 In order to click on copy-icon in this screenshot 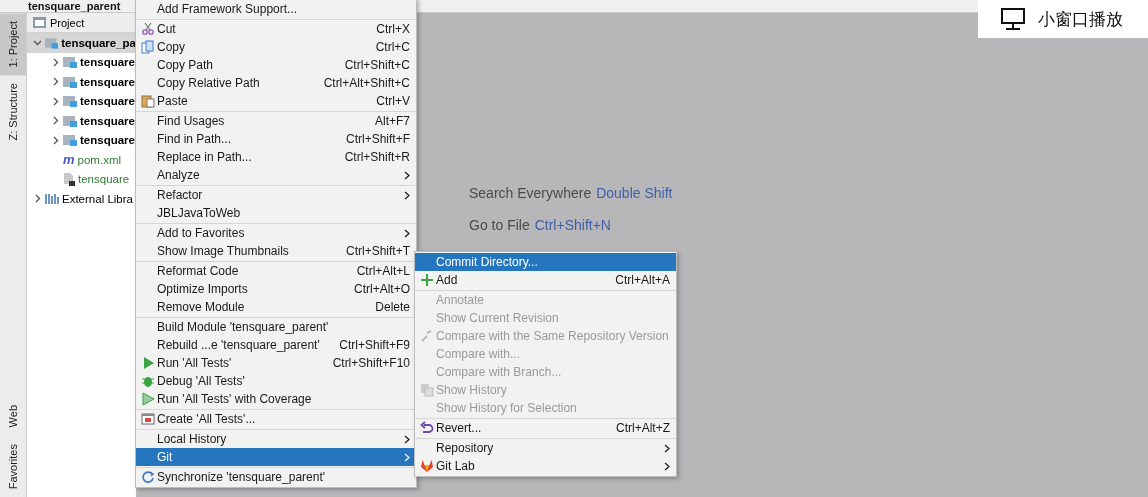, I will do `click(147, 47)`.